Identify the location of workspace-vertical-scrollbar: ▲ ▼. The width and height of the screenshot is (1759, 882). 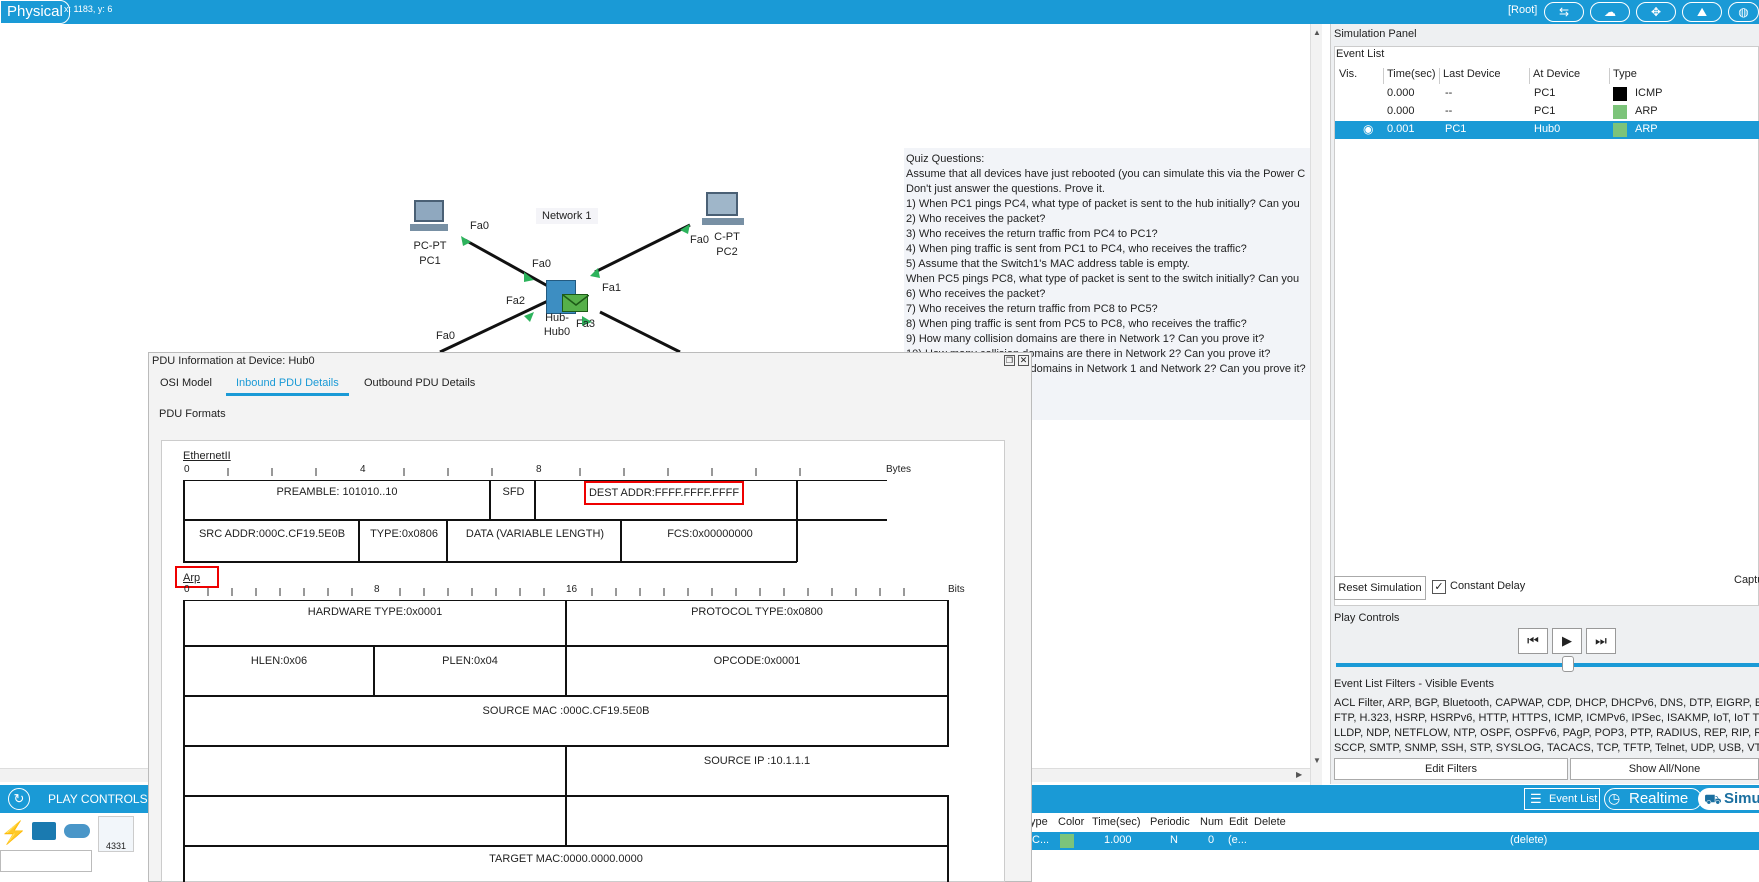
(1316, 404).